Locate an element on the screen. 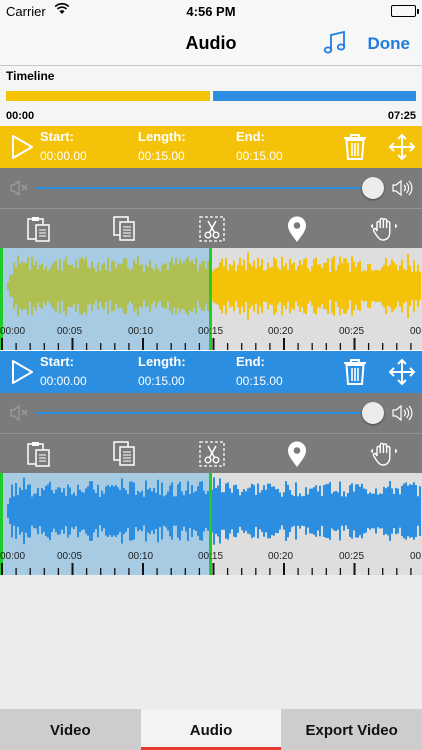 This screenshot has height=750, width=422. tab-label: Video is located at coordinates (70, 730).